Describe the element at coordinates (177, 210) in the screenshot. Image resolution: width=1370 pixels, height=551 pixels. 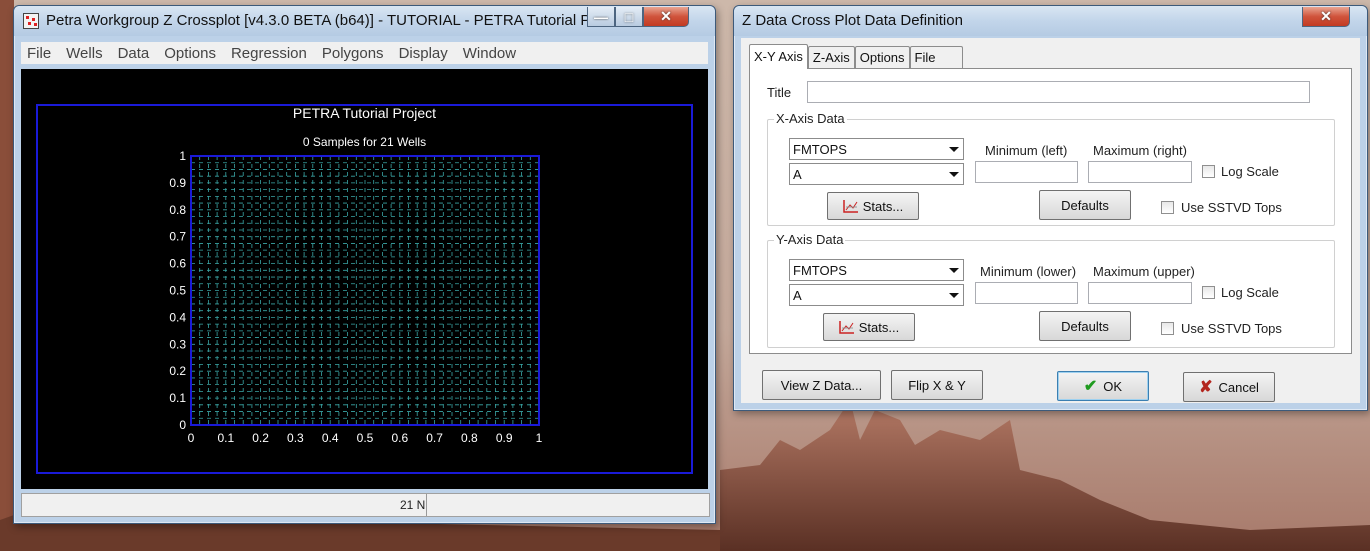
I see `y-tick-label: 0.8` at that location.